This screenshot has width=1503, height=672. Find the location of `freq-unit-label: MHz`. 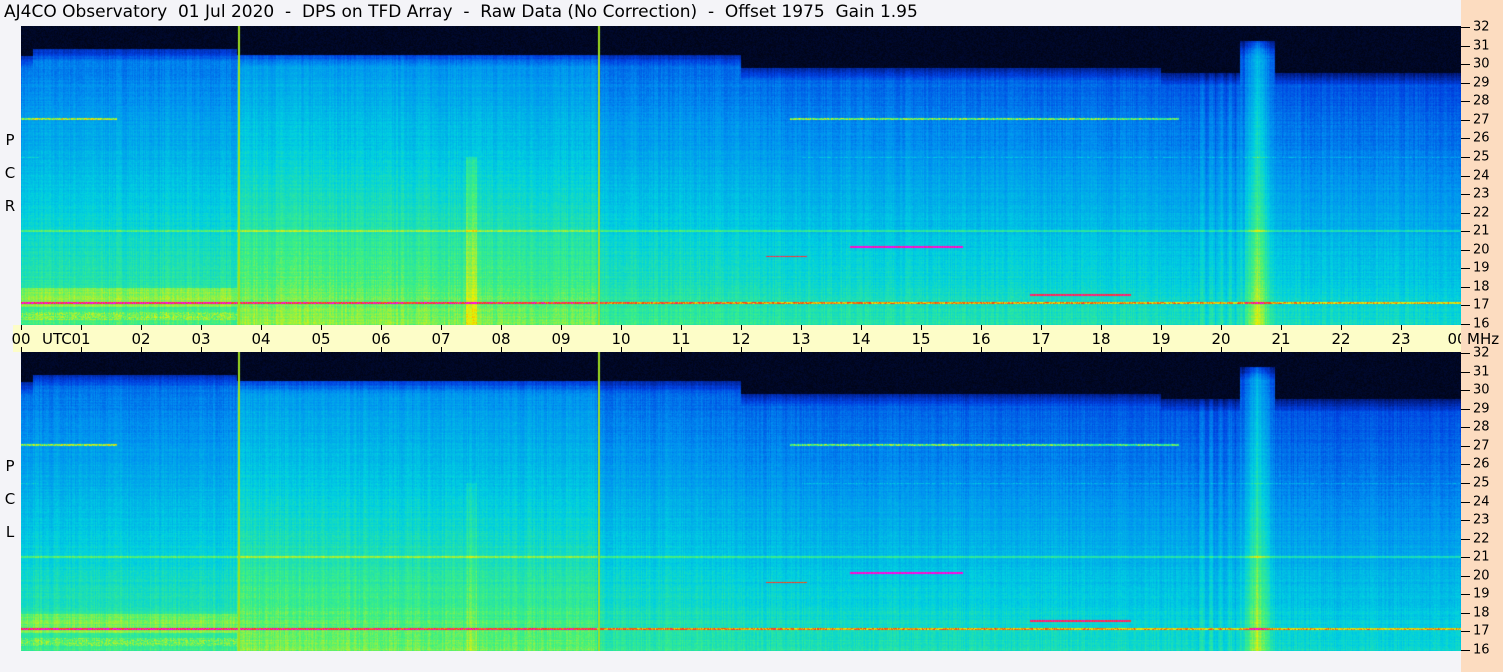

freq-unit-label: MHz is located at coordinates (1483, 339).